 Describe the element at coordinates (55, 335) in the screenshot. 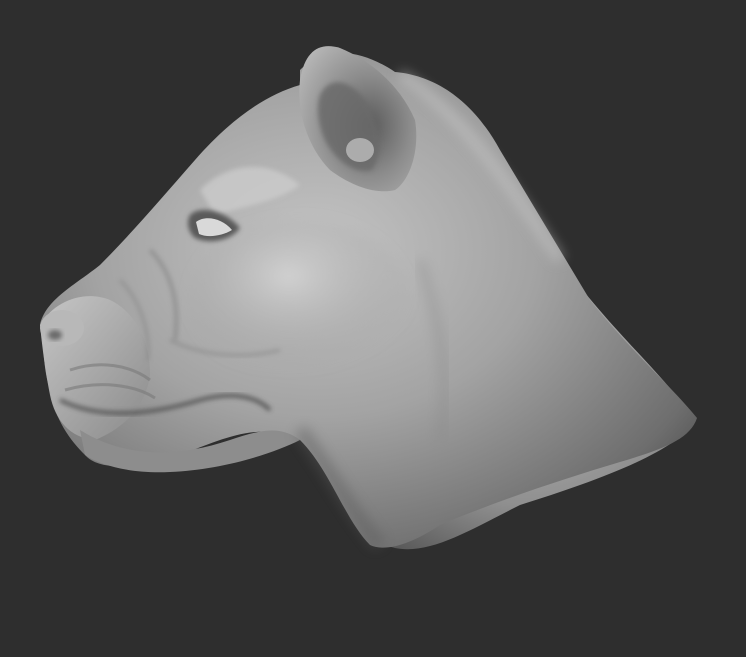

I see `nostril` at that location.